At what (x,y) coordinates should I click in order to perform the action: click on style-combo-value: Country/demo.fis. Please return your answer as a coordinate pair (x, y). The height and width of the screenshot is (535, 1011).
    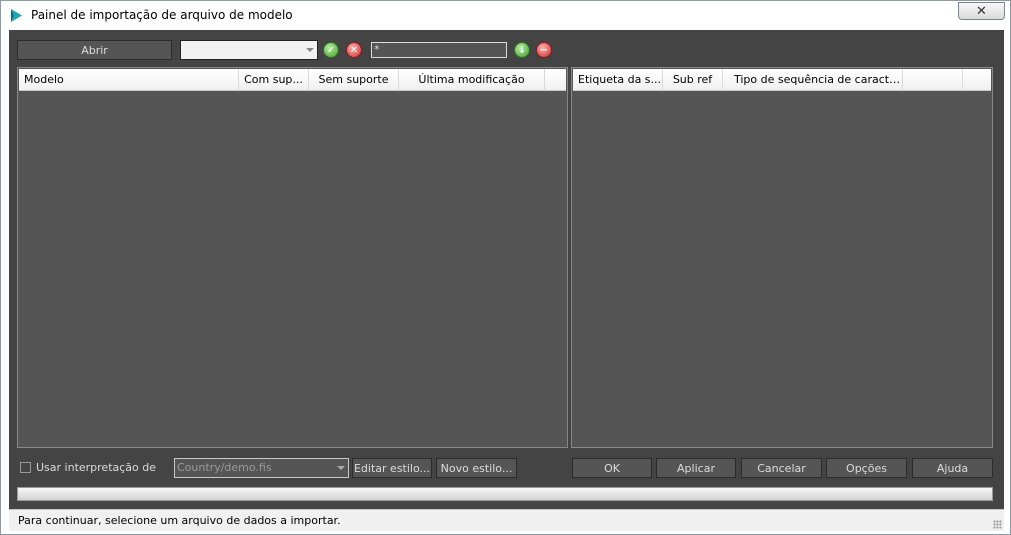
    Looking at the image, I should click on (224, 467).